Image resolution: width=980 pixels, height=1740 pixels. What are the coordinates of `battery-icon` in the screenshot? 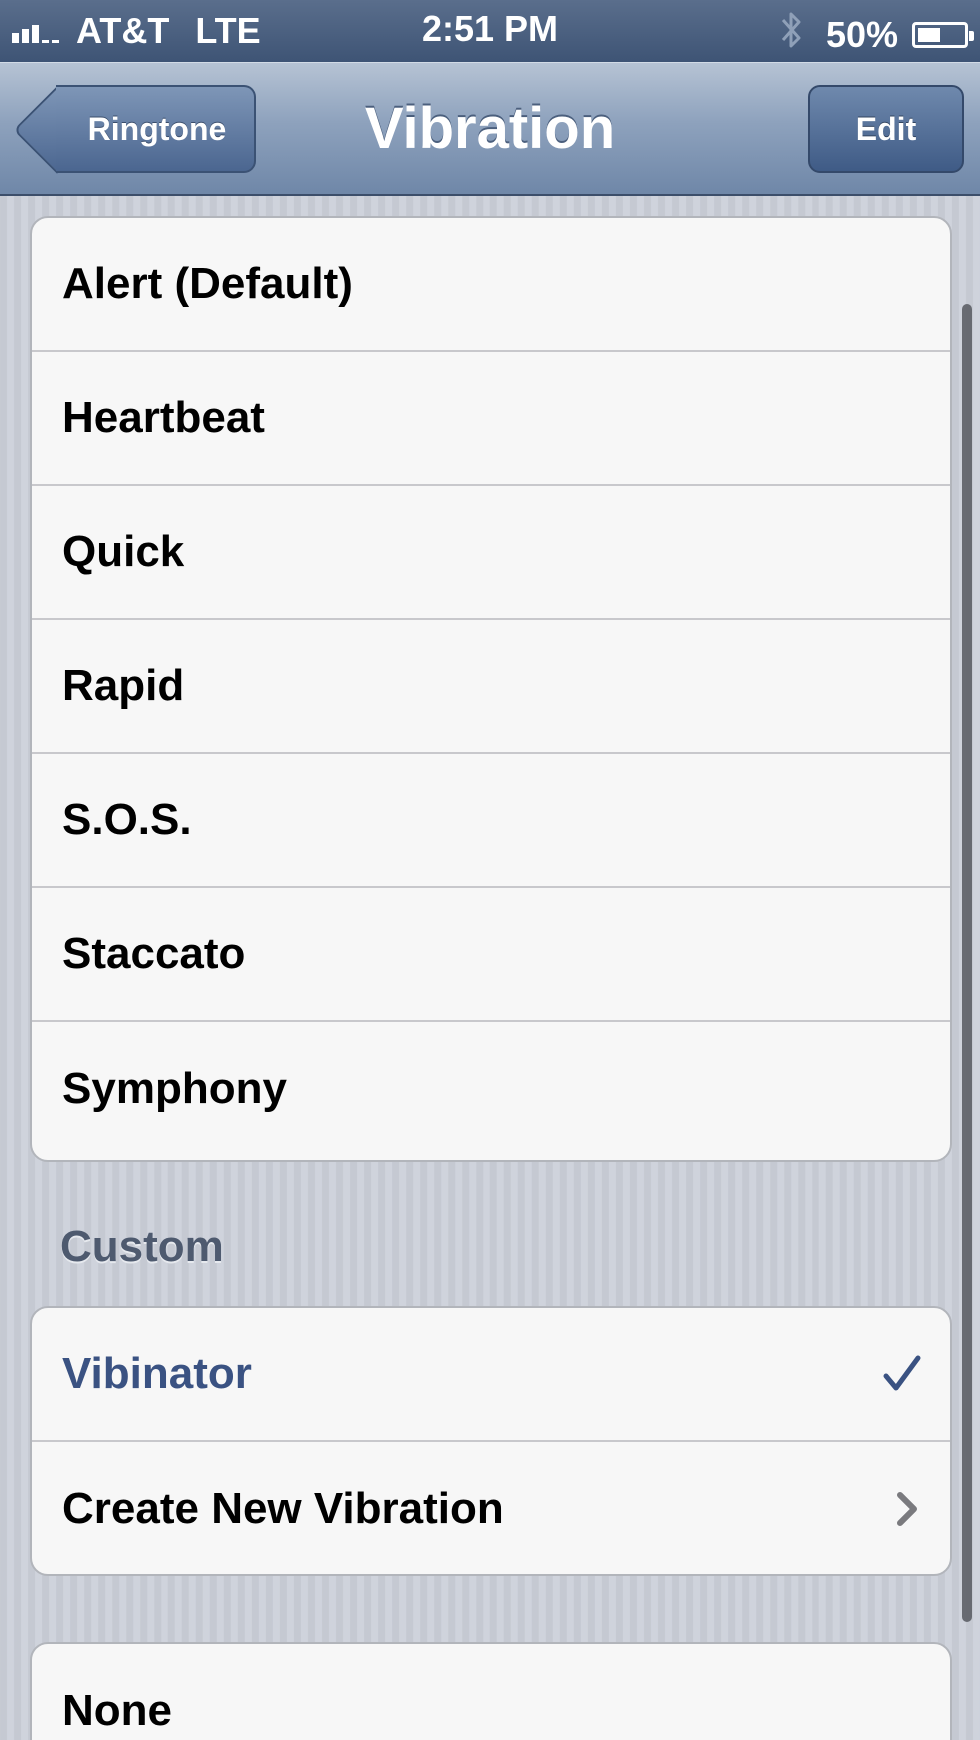 It's located at (943, 34).